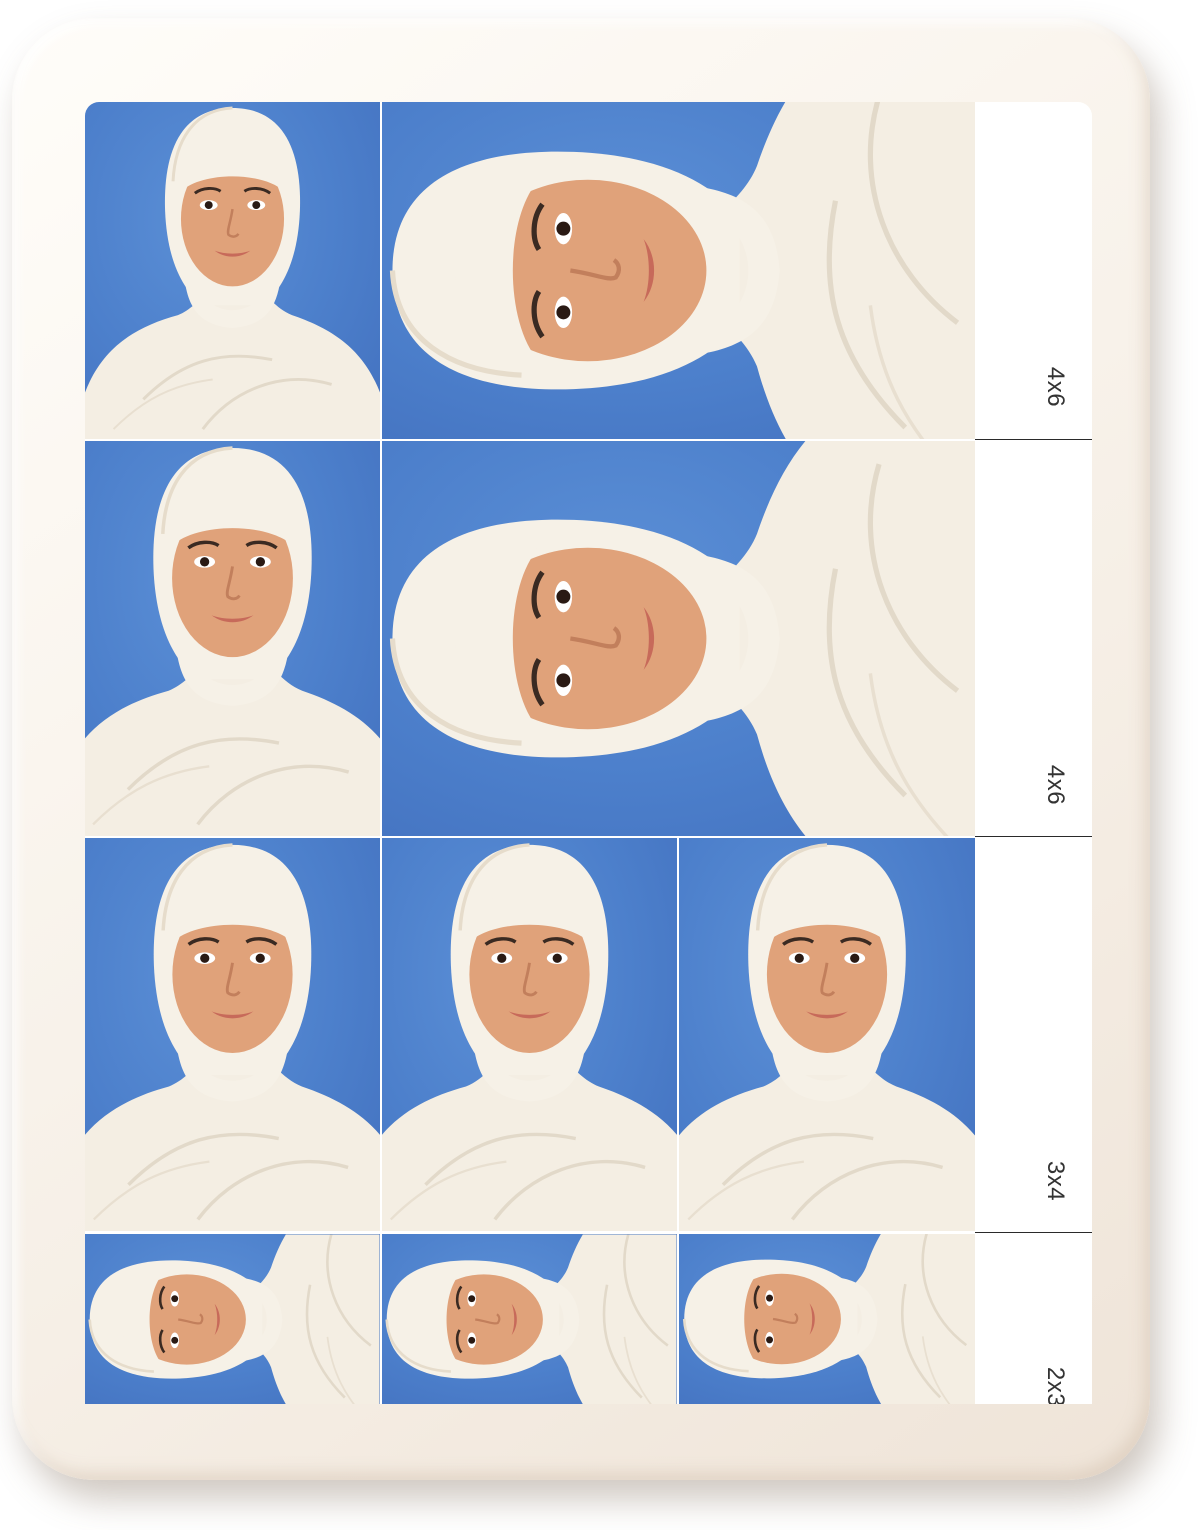 The image size is (1200, 1530). Describe the element at coordinates (1055, 1385) in the screenshot. I see `size-label-2x3: 2x3` at that location.